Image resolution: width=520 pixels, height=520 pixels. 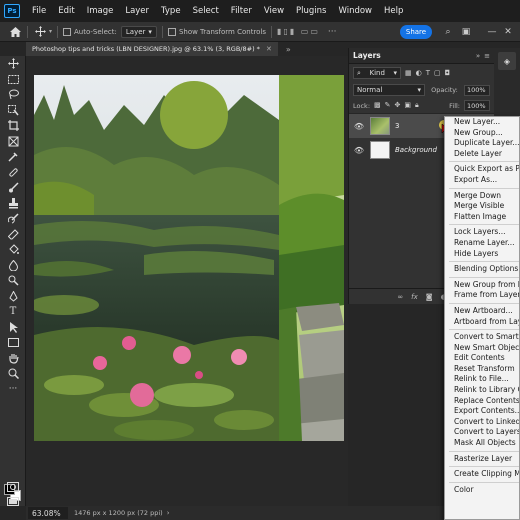 What do you see at coordinates (448, 32) in the screenshot?
I see `search-icon: ⌕` at bounding box center [448, 32].